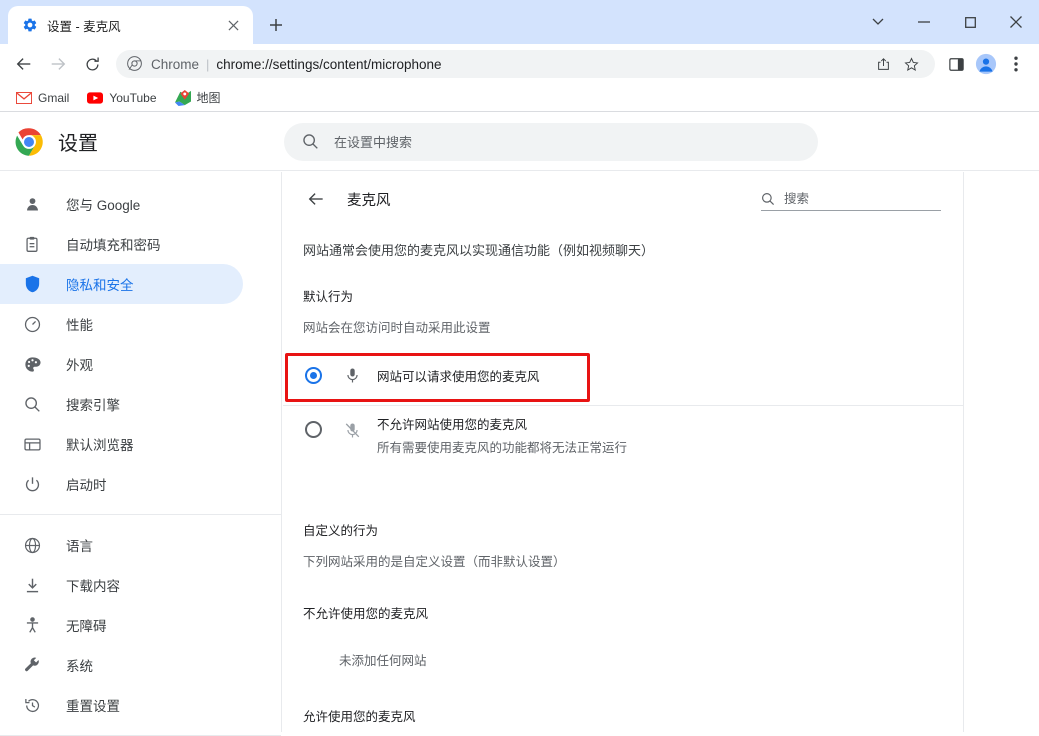  I want to click on history-restore-icon, so click(32, 705).